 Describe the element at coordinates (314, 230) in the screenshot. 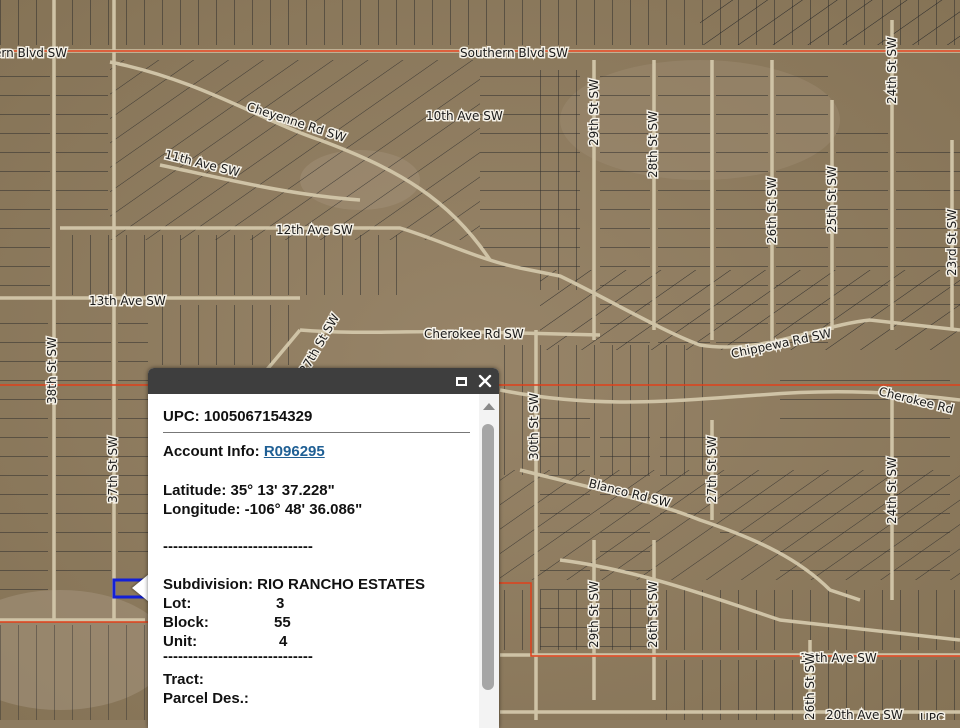

I see `street-label: 12th Ave SW` at that location.